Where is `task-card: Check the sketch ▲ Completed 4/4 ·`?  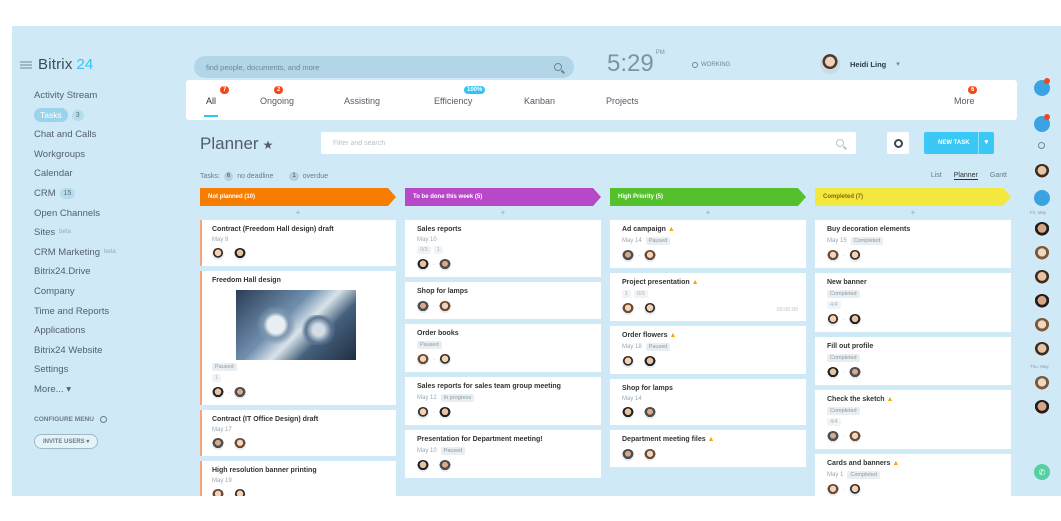
task-card: Check the sketch ▲ Completed 4/4 · is located at coordinates (913, 419).